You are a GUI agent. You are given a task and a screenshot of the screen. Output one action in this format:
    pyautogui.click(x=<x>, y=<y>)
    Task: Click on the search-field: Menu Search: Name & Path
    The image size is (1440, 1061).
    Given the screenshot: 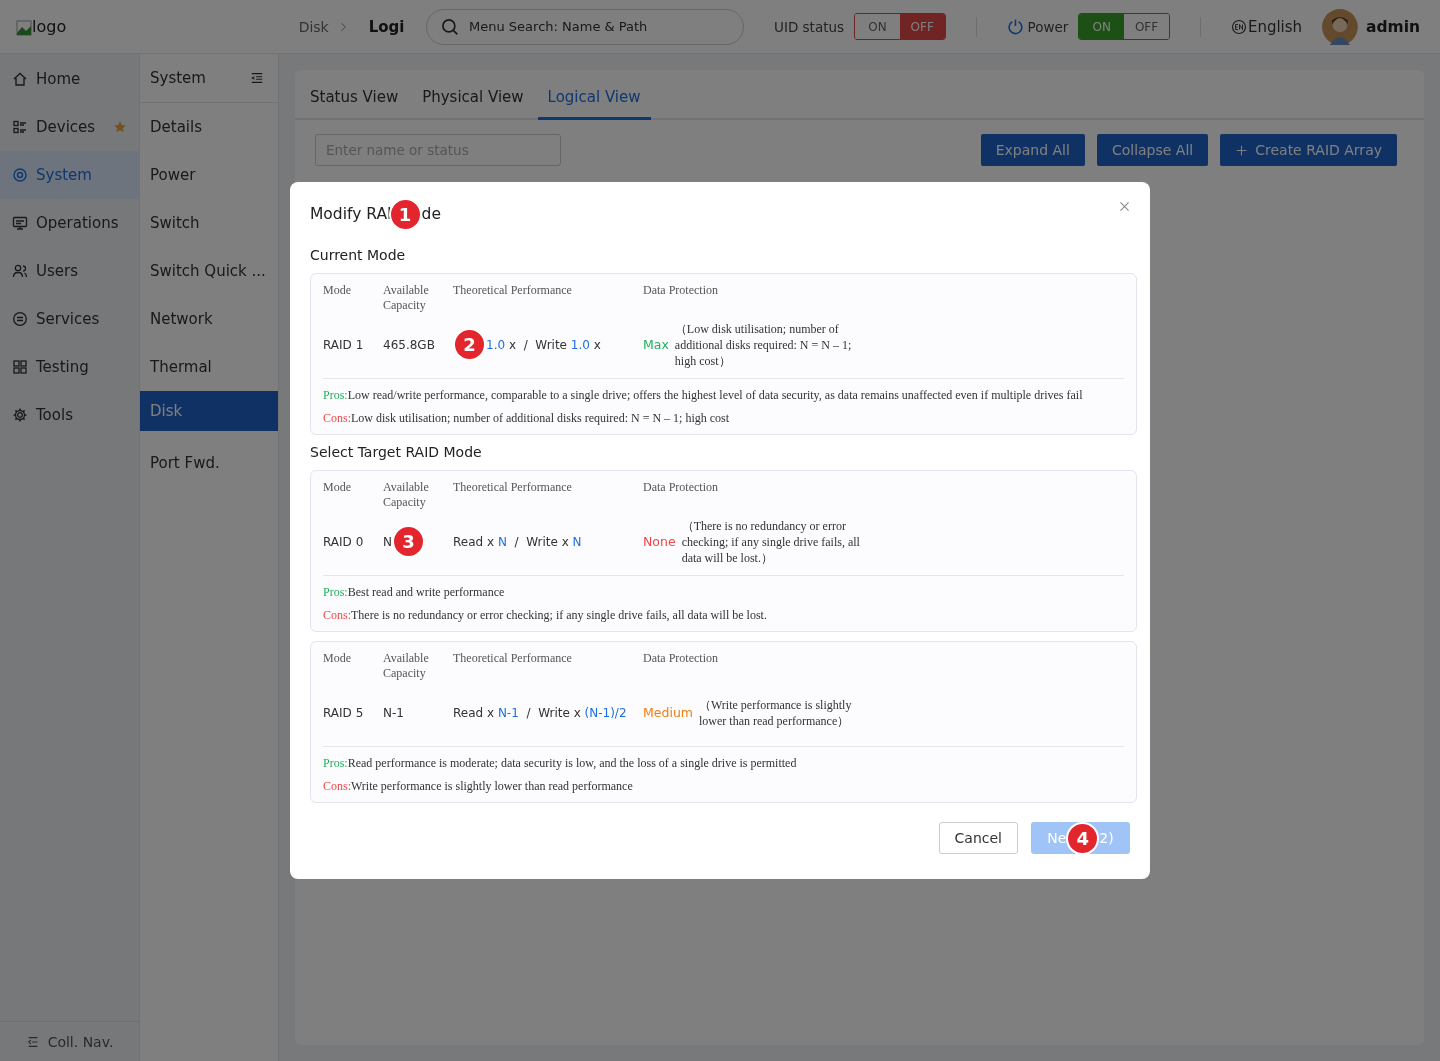 What is the action you would take?
    pyautogui.click(x=585, y=26)
    